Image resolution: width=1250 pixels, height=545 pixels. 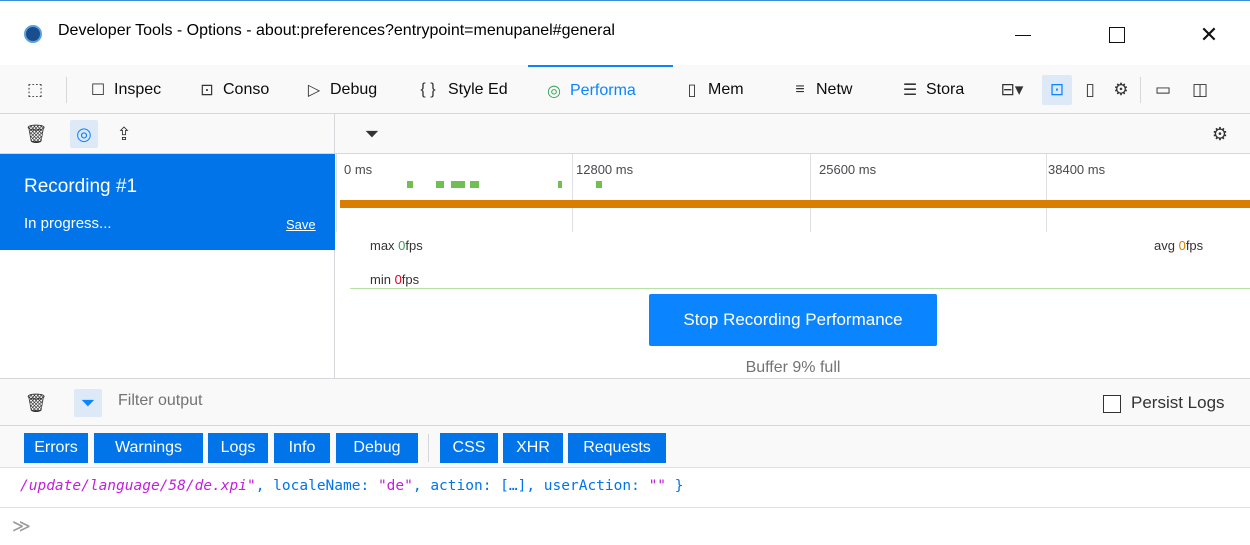 I want to click on tick-label: 25600 ms, so click(x=848, y=169).